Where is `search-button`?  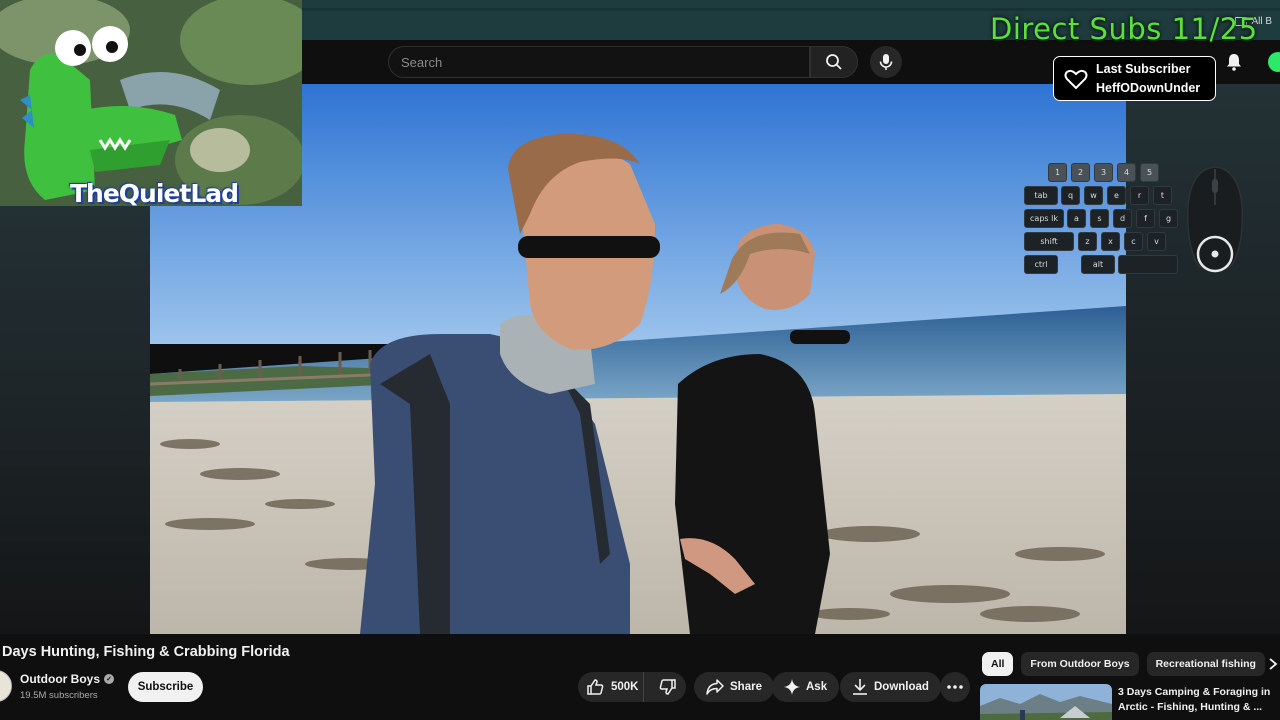 search-button is located at coordinates (834, 62).